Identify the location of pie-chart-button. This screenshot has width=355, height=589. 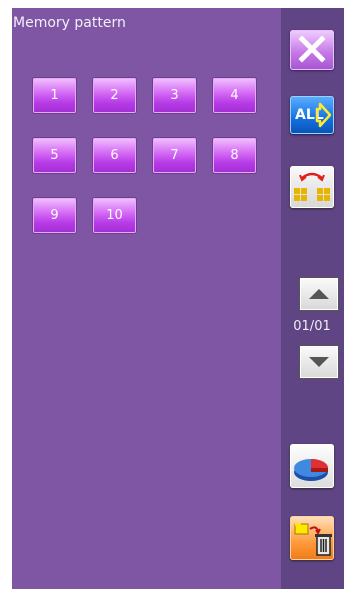
(312, 466).